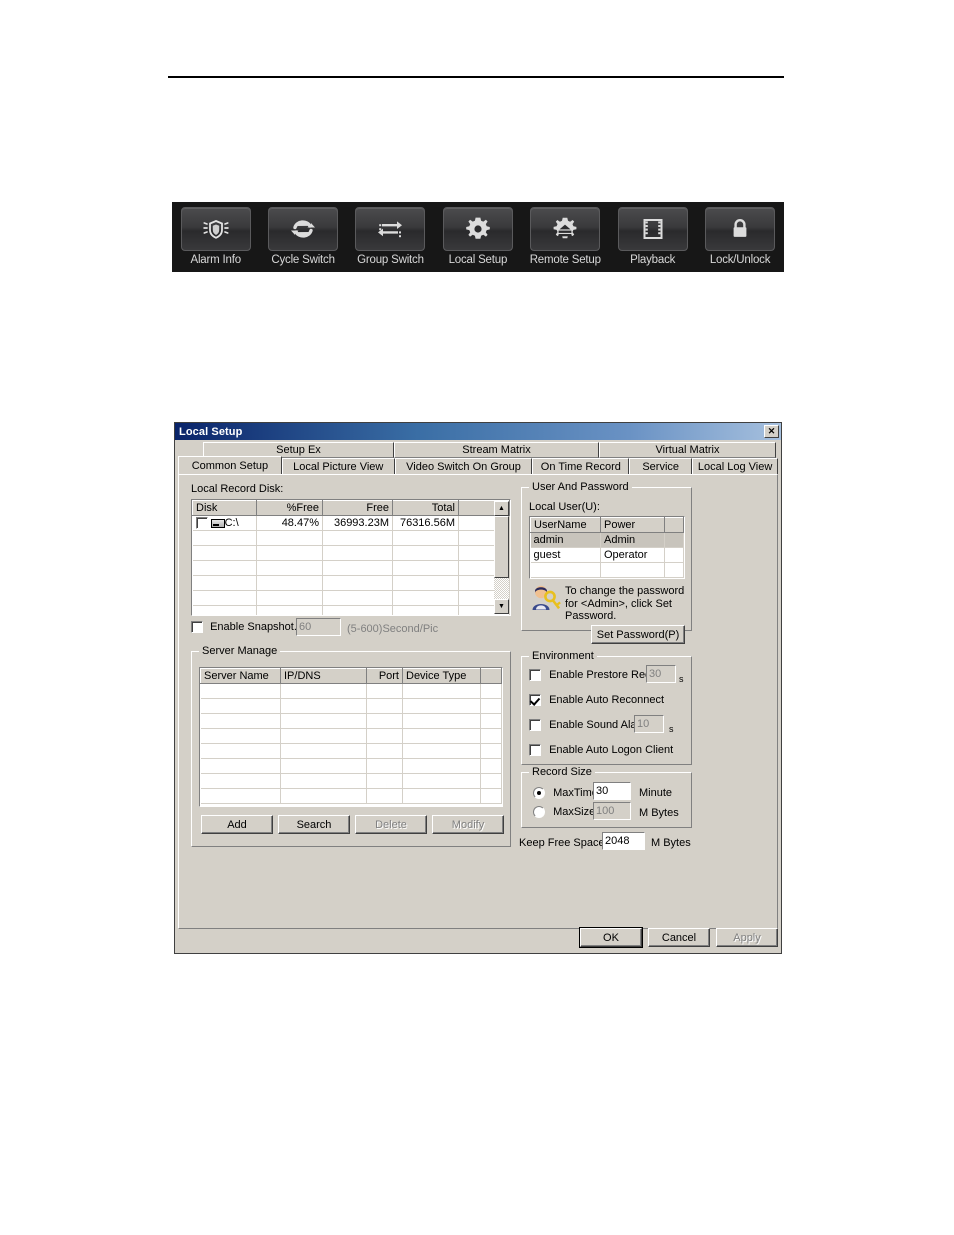 Image resolution: width=954 pixels, height=1235 pixels. I want to click on max-time-input: 30, so click(612, 791).